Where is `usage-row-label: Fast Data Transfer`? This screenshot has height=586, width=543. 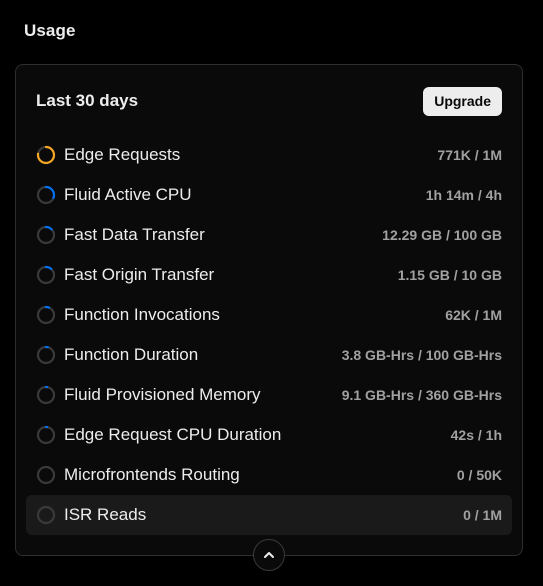
usage-row-label: Fast Data Transfer is located at coordinates (134, 234).